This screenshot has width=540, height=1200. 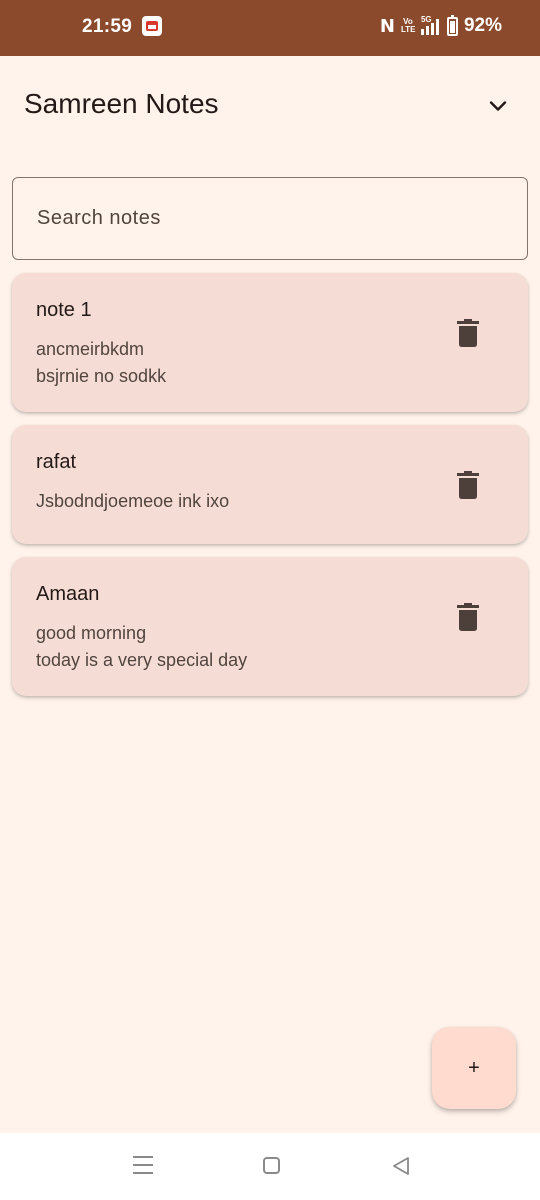 What do you see at coordinates (107, 26) in the screenshot?
I see `status-time: 21:59` at bounding box center [107, 26].